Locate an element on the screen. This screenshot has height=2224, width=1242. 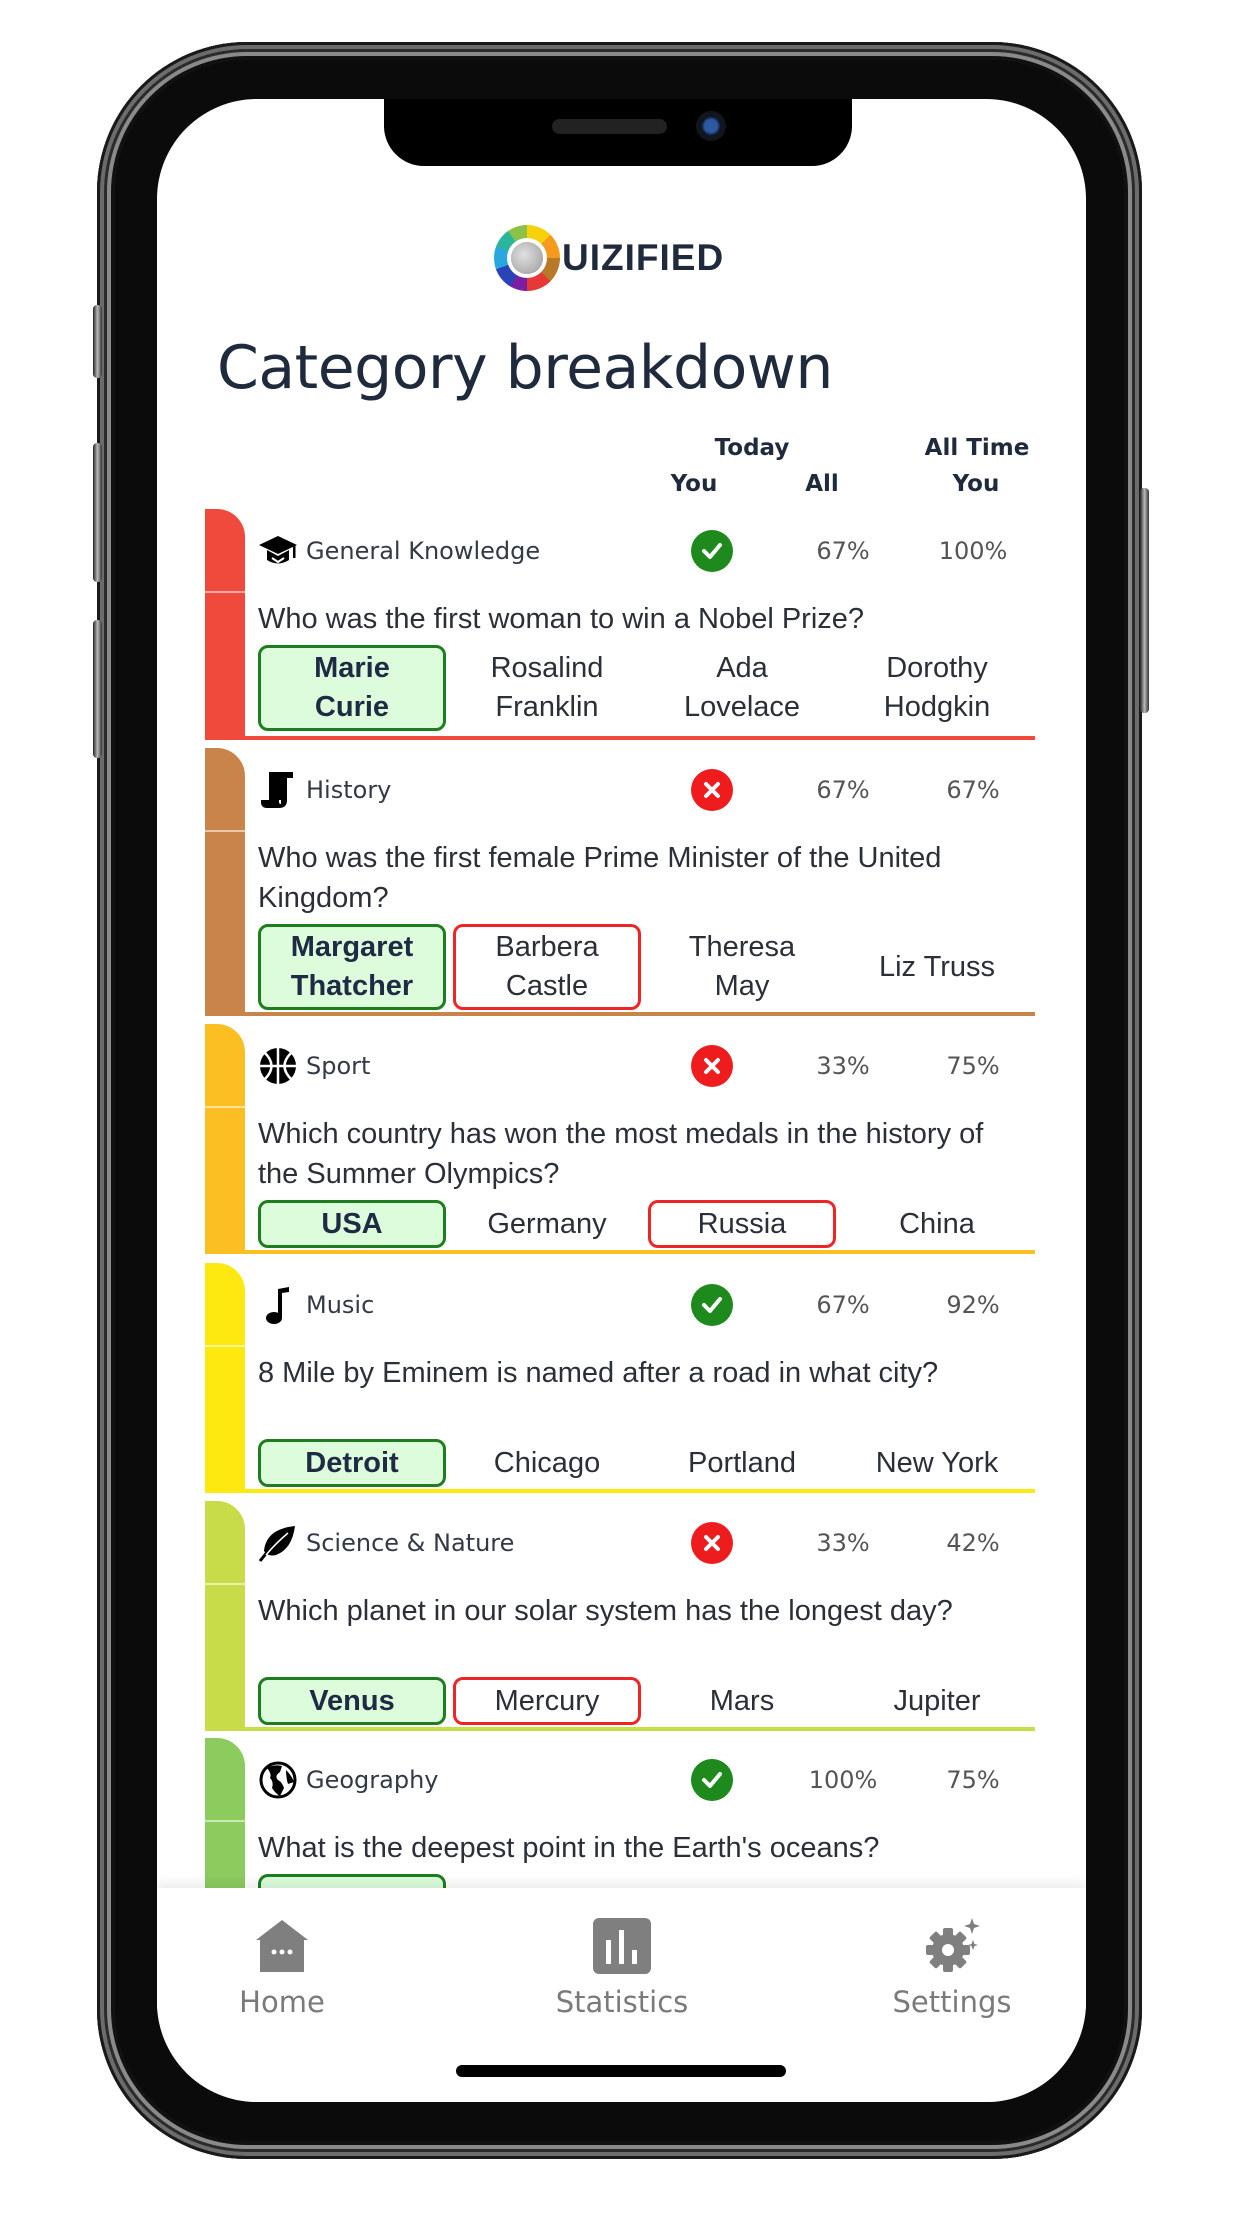
answer-wrong: Mercury is located at coordinates (547, 1701).